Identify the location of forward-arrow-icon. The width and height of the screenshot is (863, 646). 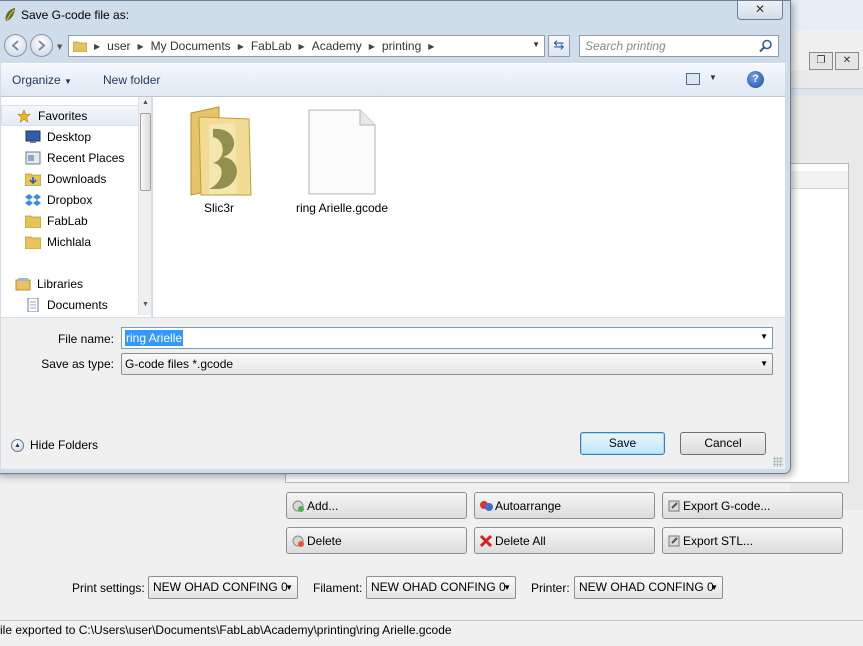
(42, 45).